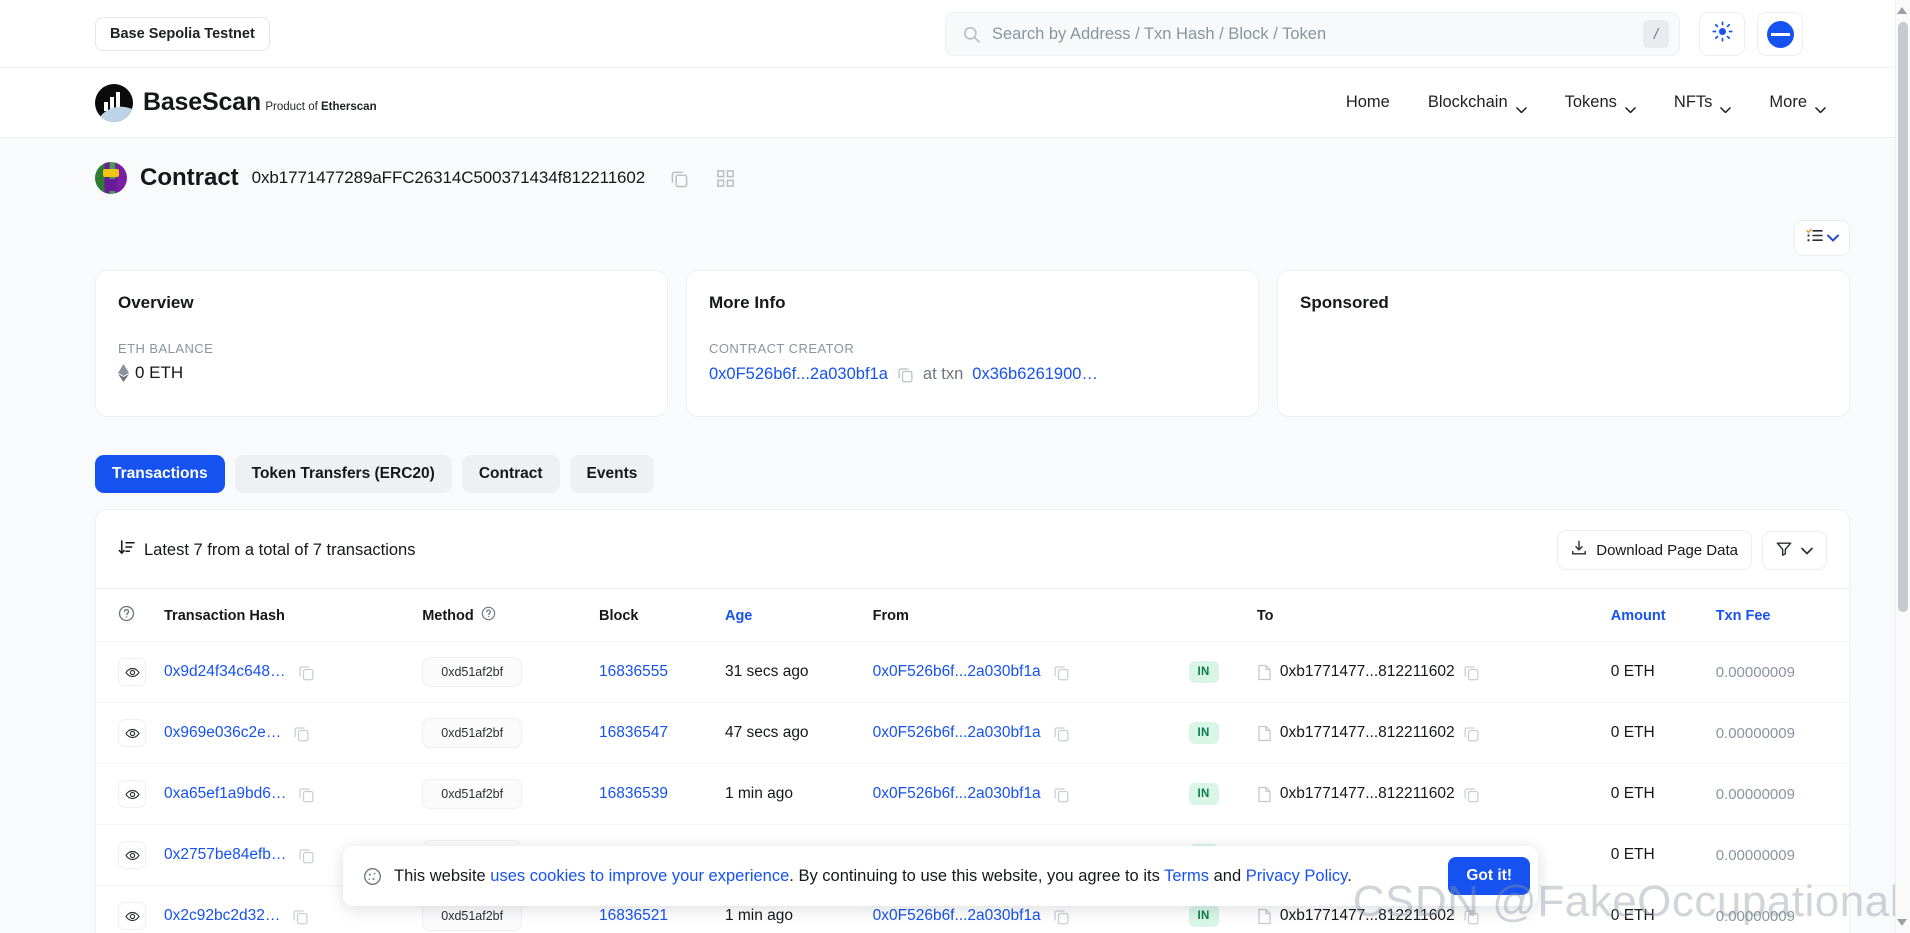  Describe the element at coordinates (747, 302) in the screenshot. I see `more-info-card-title: More Info` at that location.